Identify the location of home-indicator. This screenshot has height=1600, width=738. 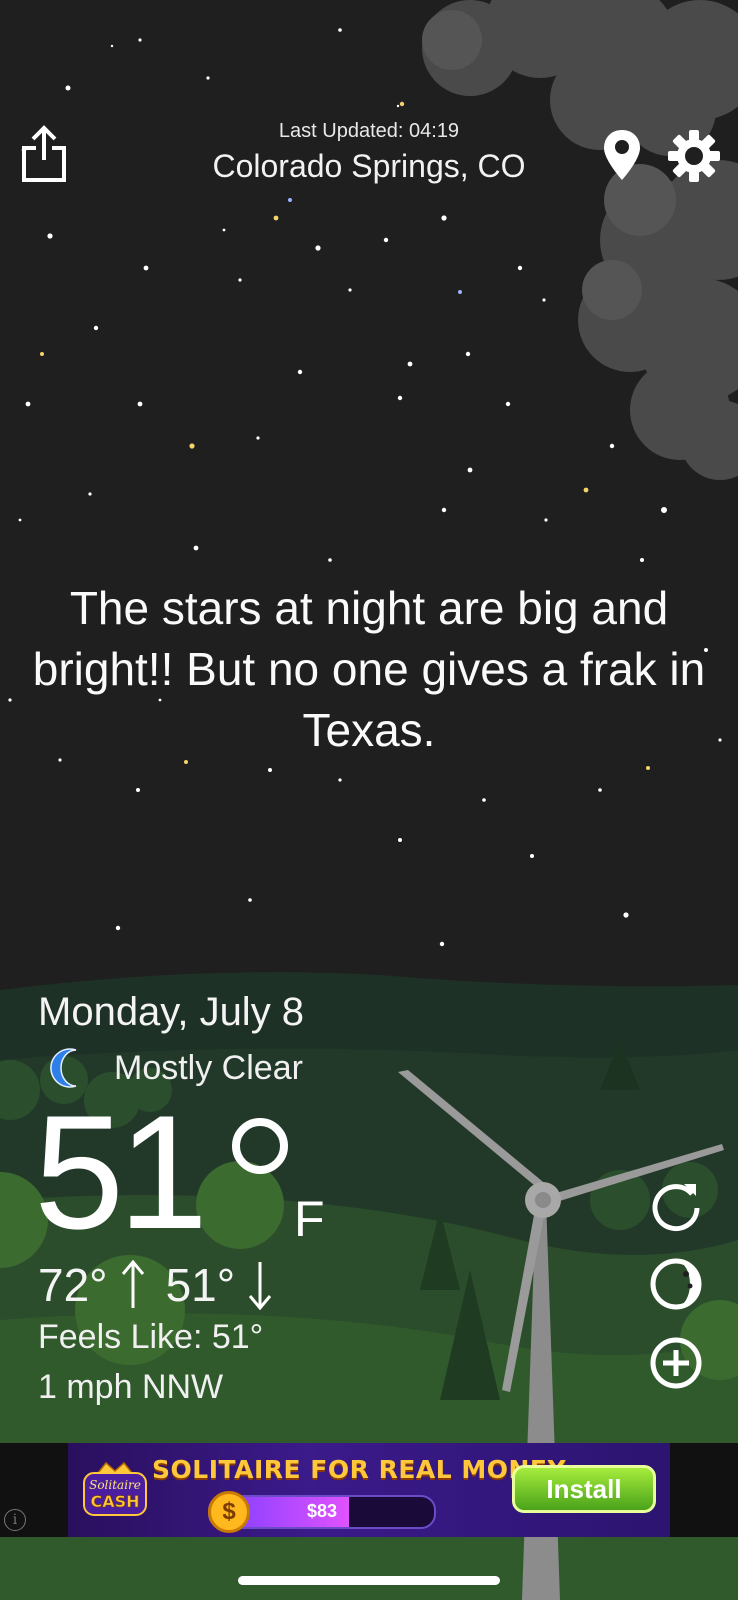
(369, 1580).